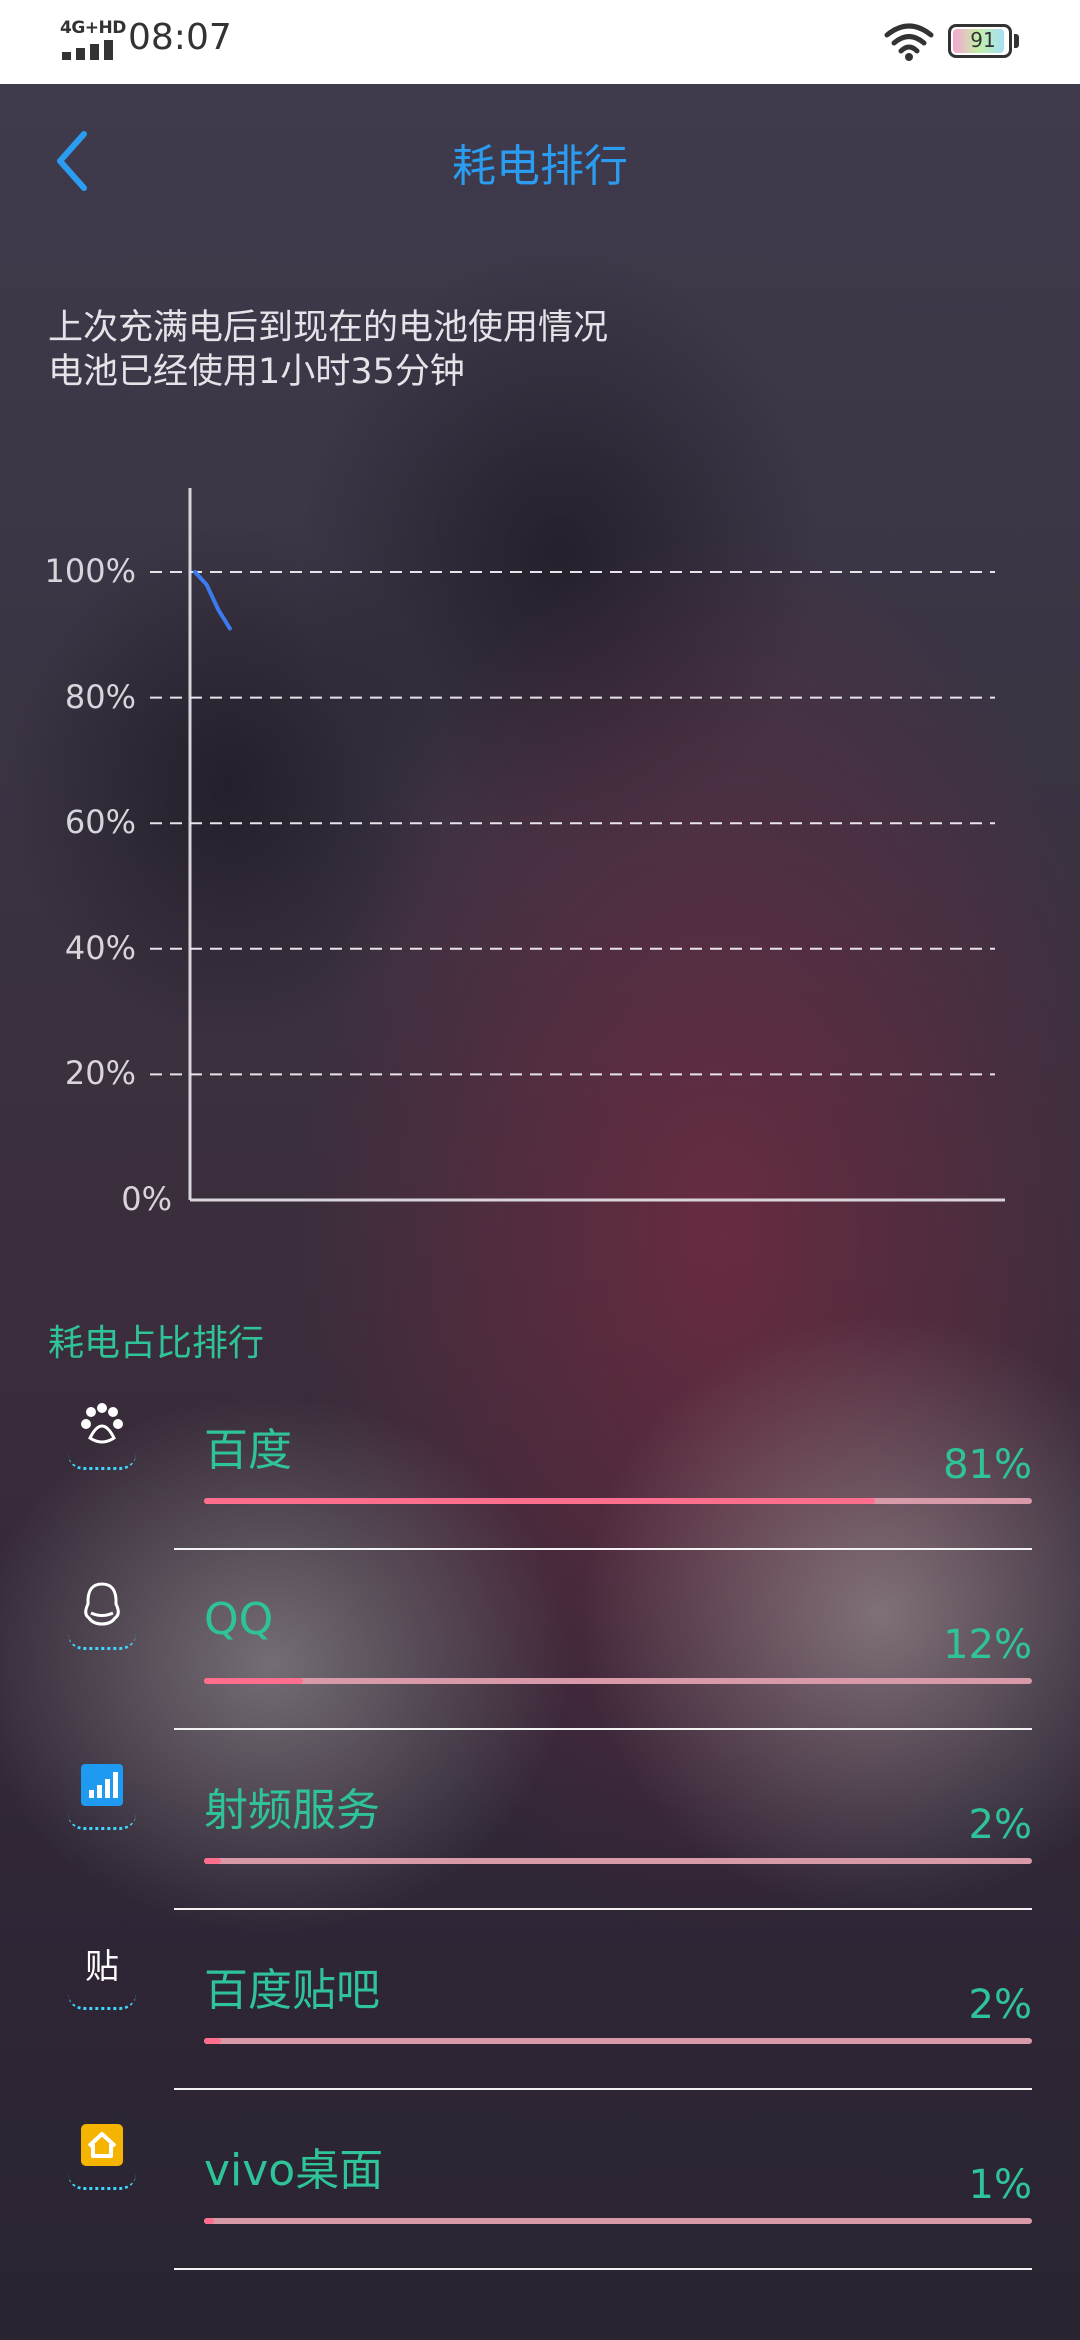  I want to click on back-button, so click(75, 161).